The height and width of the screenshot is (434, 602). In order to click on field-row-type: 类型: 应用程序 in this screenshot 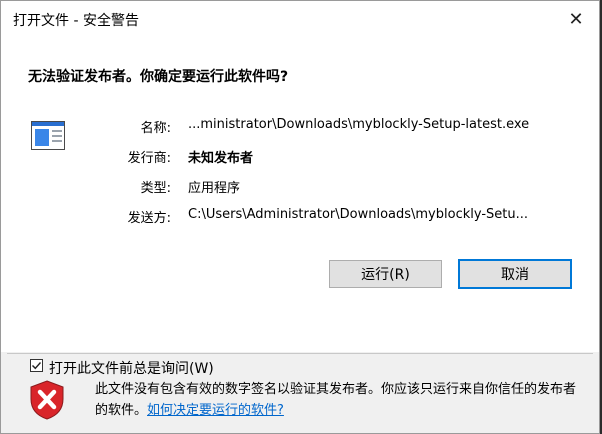, I will do `click(301, 187)`.